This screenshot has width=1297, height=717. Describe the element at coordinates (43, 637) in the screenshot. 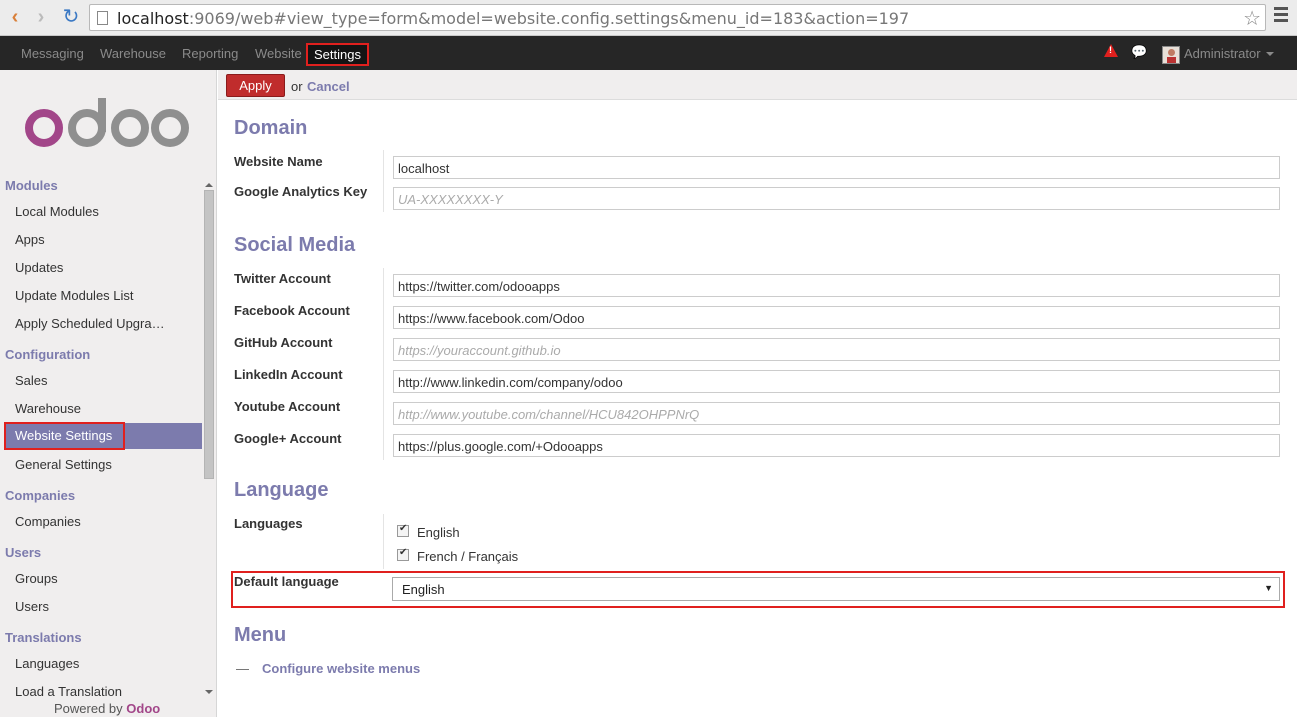

I see `sidebar-section-translations: Translations` at that location.